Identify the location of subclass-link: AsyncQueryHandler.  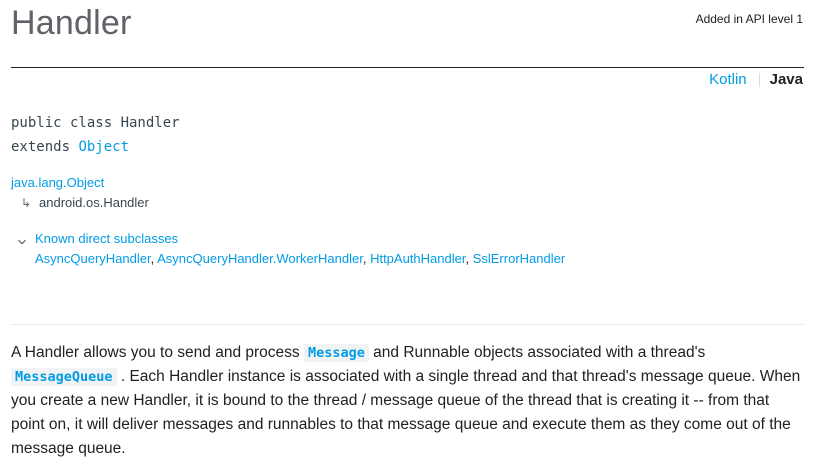
(93, 258).